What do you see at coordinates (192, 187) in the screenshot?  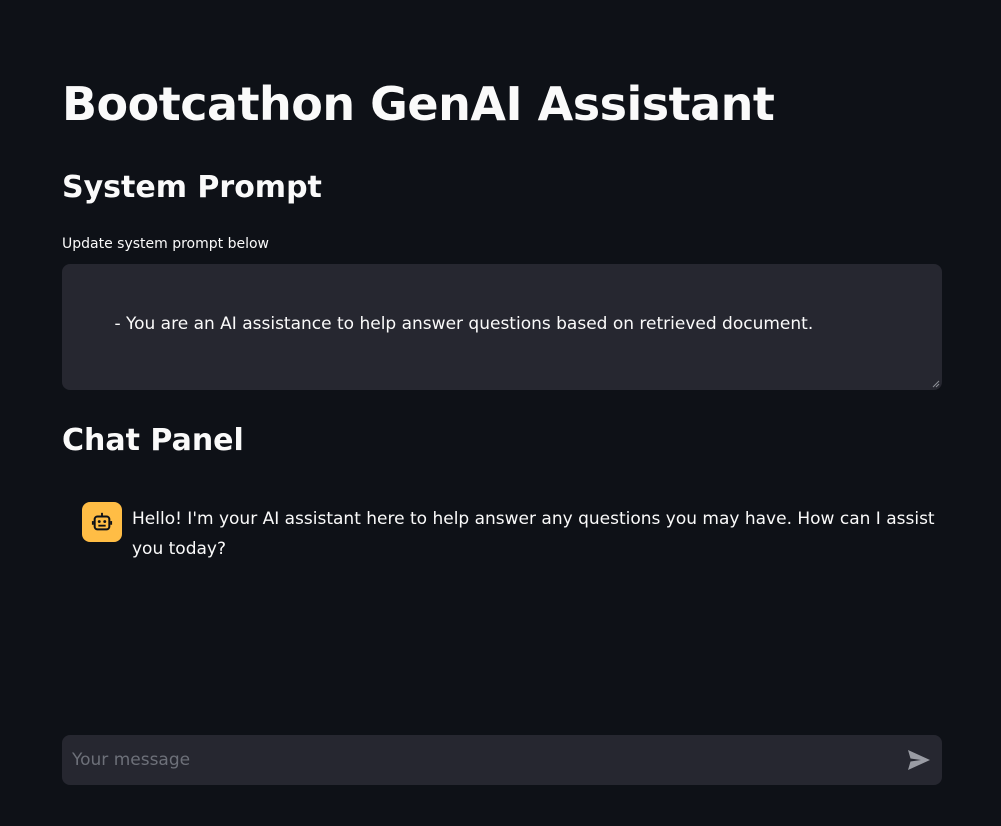 I see `system-prompt-heading: System Prompt` at bounding box center [192, 187].